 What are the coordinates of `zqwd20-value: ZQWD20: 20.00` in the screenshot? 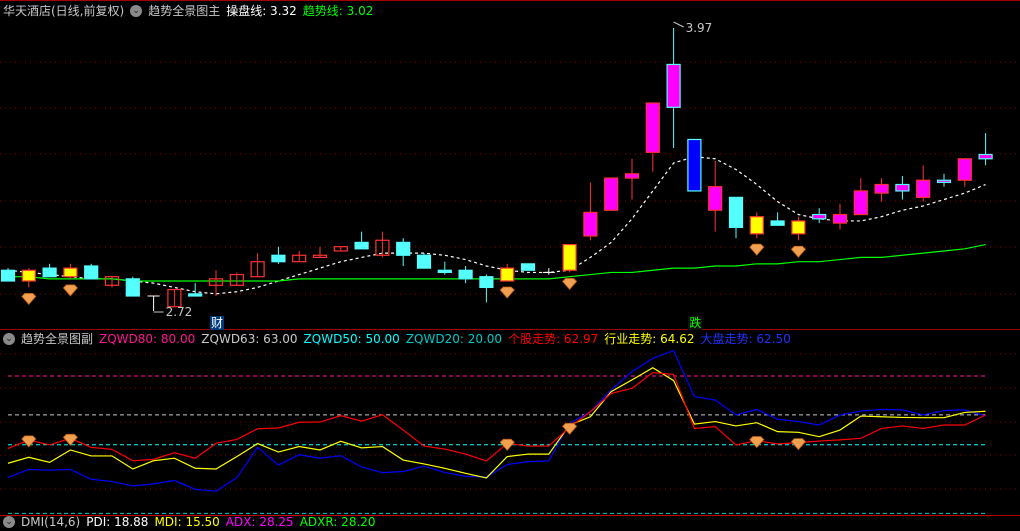 It's located at (454, 339).